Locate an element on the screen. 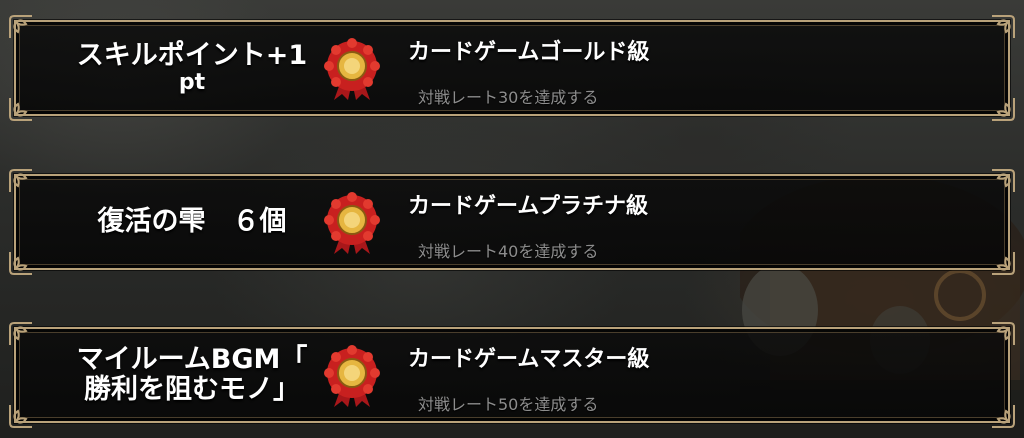 The height and width of the screenshot is (438, 1024). reward-label: スキルポイント+1 pt is located at coordinates (192, 68).